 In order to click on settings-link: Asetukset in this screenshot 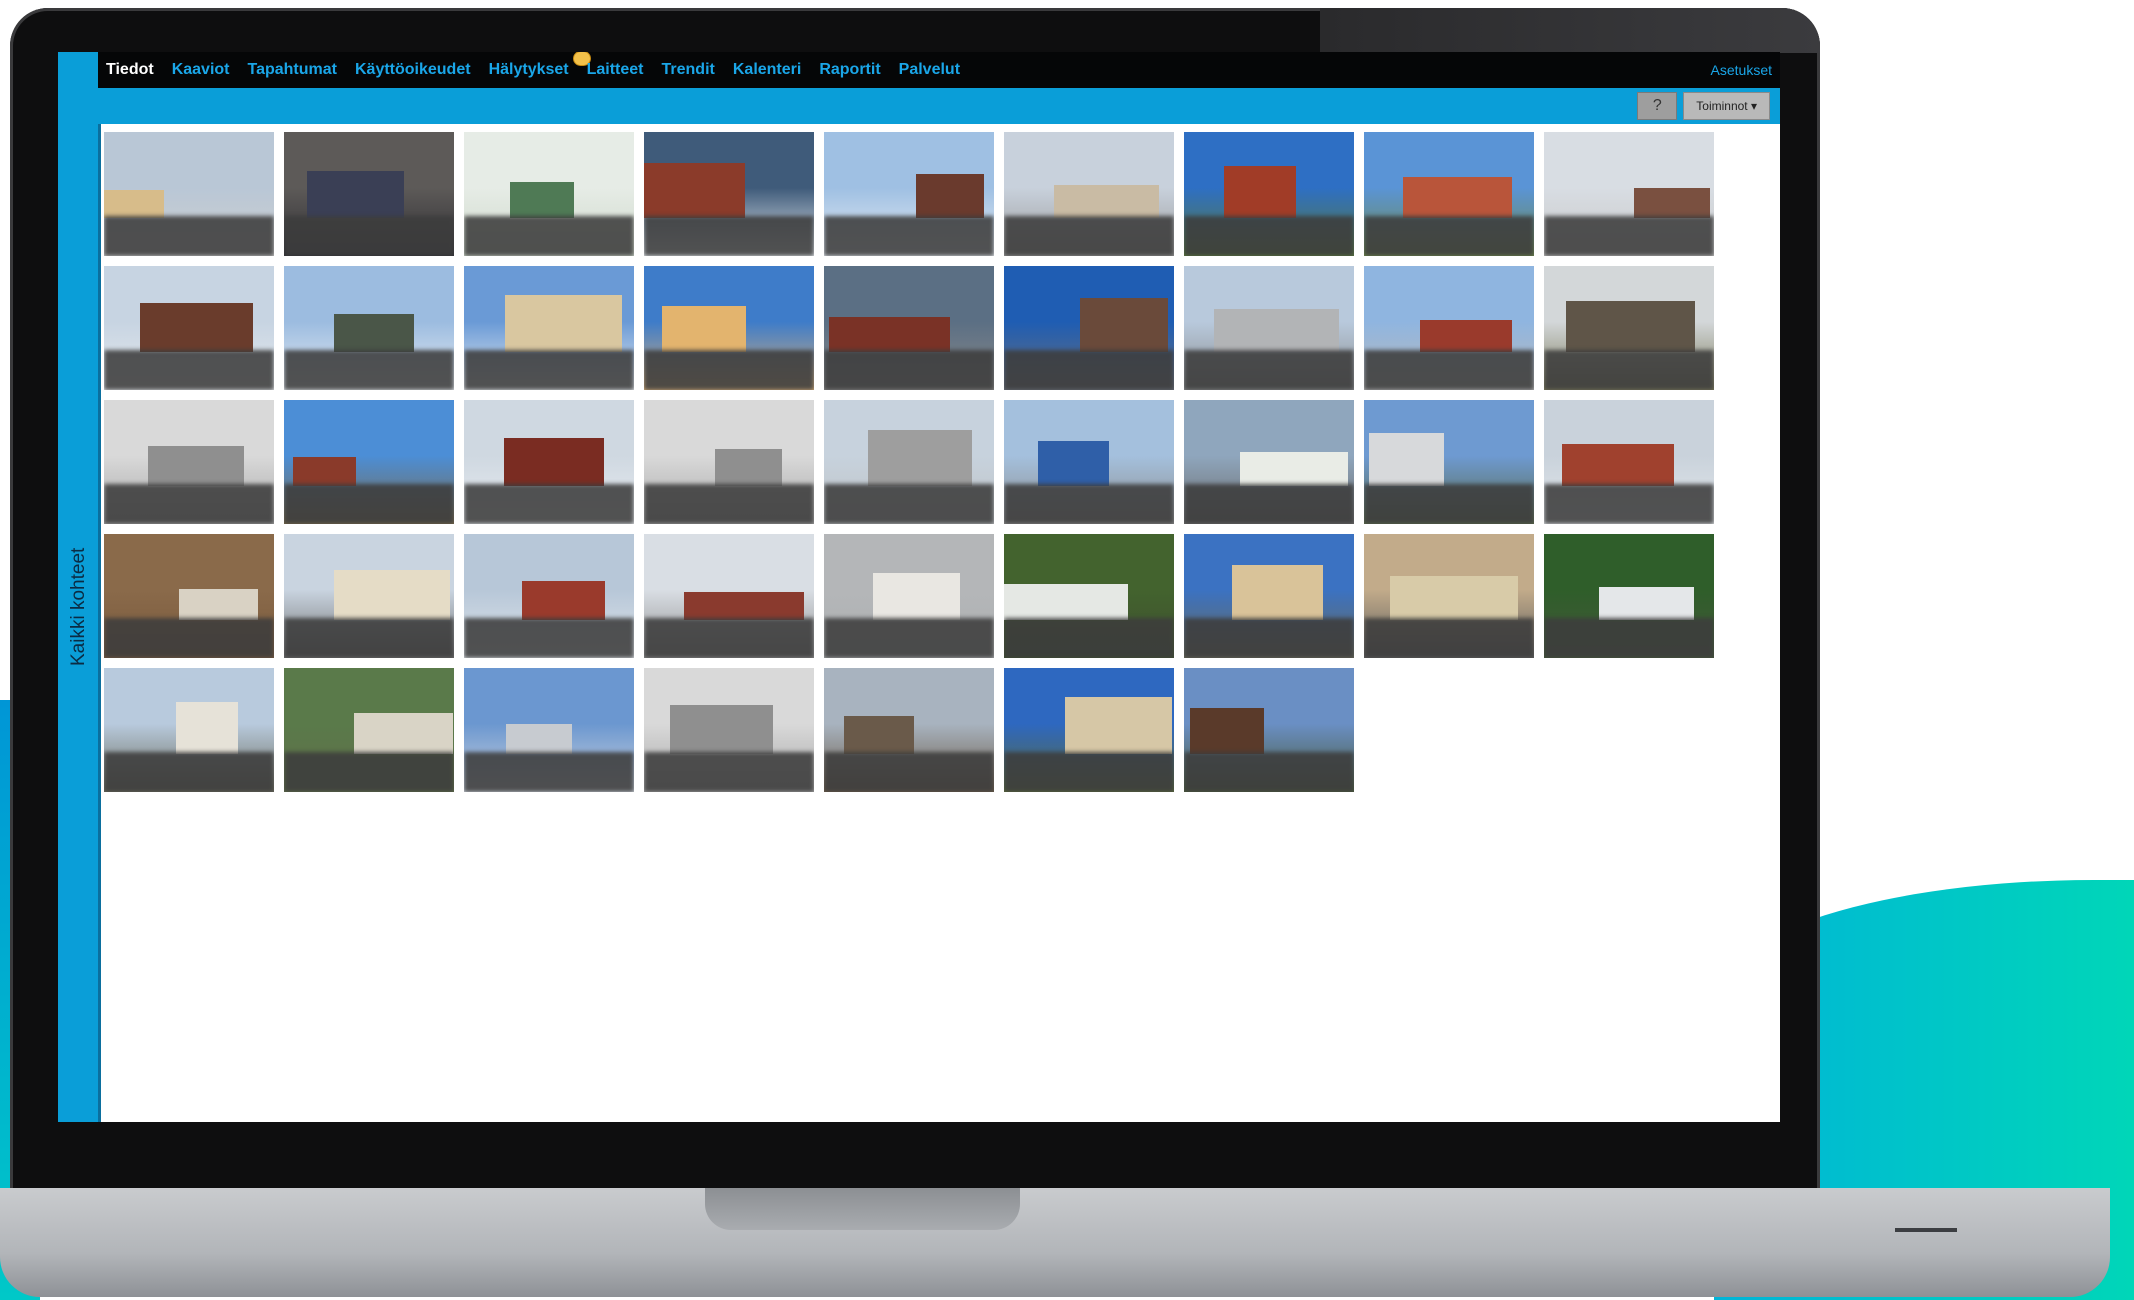, I will do `click(1745, 70)`.